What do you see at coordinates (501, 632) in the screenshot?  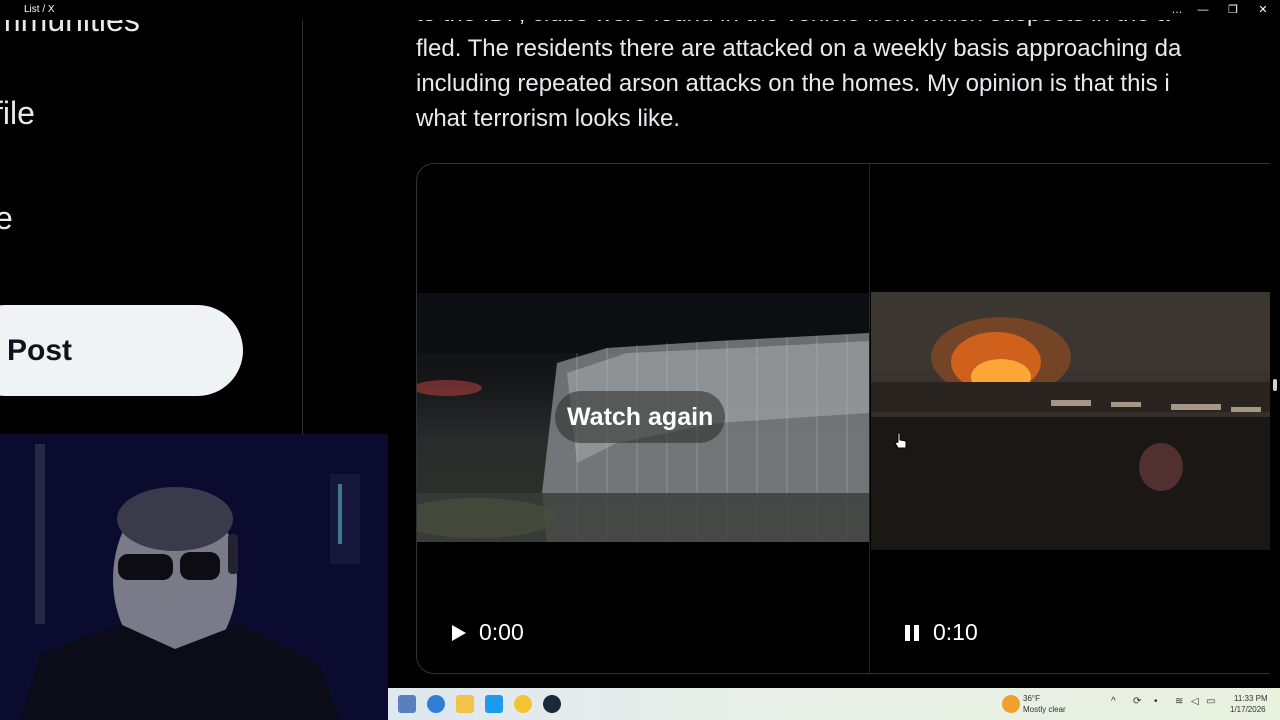 I see `video-1-time: 0:00` at bounding box center [501, 632].